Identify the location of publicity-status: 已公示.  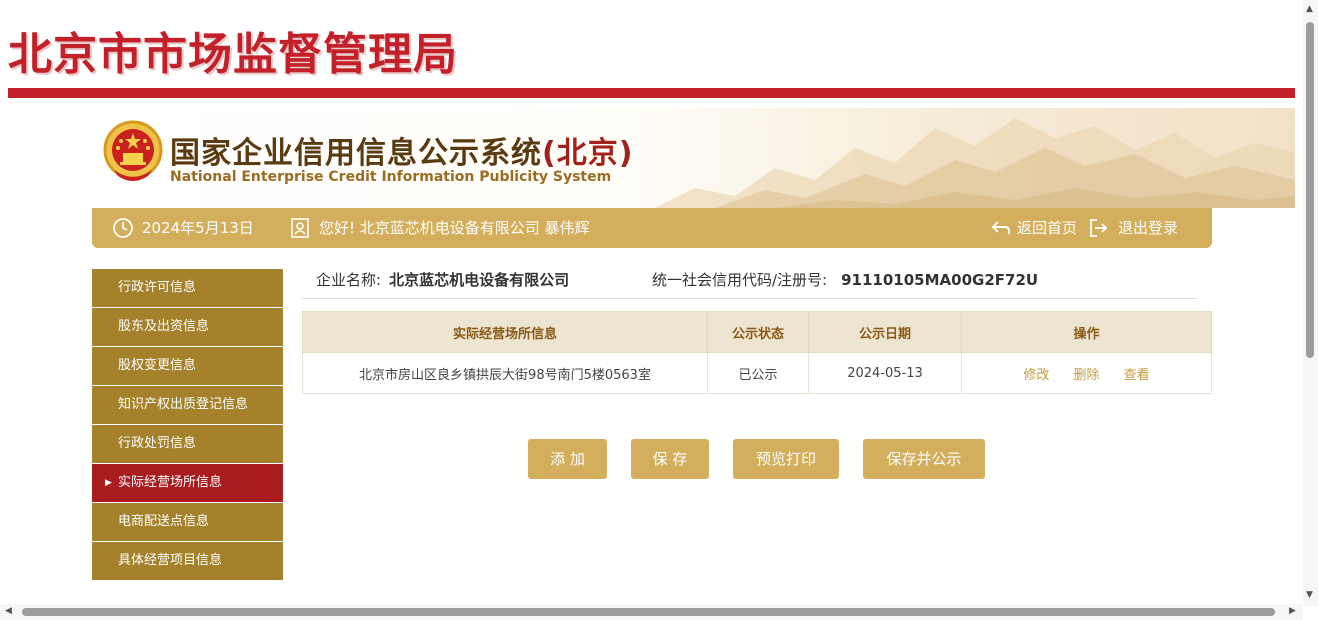
(758, 373).